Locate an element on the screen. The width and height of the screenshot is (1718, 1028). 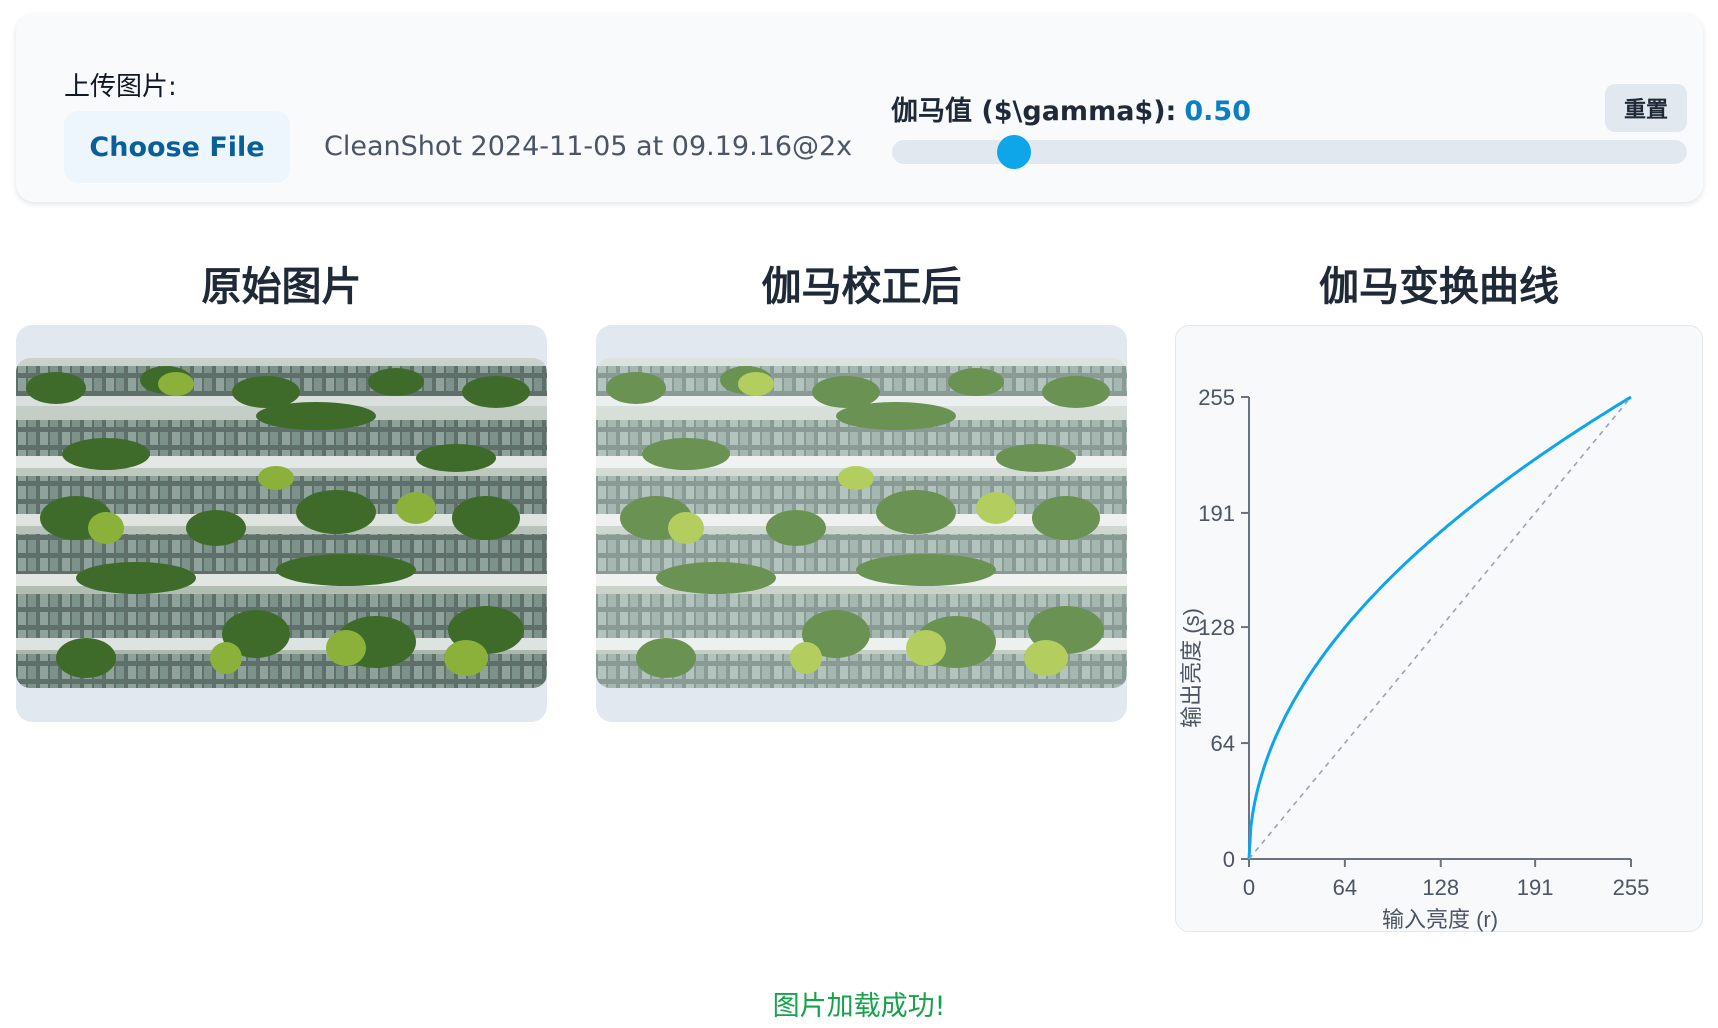
gamma-curve-line is located at coordinates (1439, 627).